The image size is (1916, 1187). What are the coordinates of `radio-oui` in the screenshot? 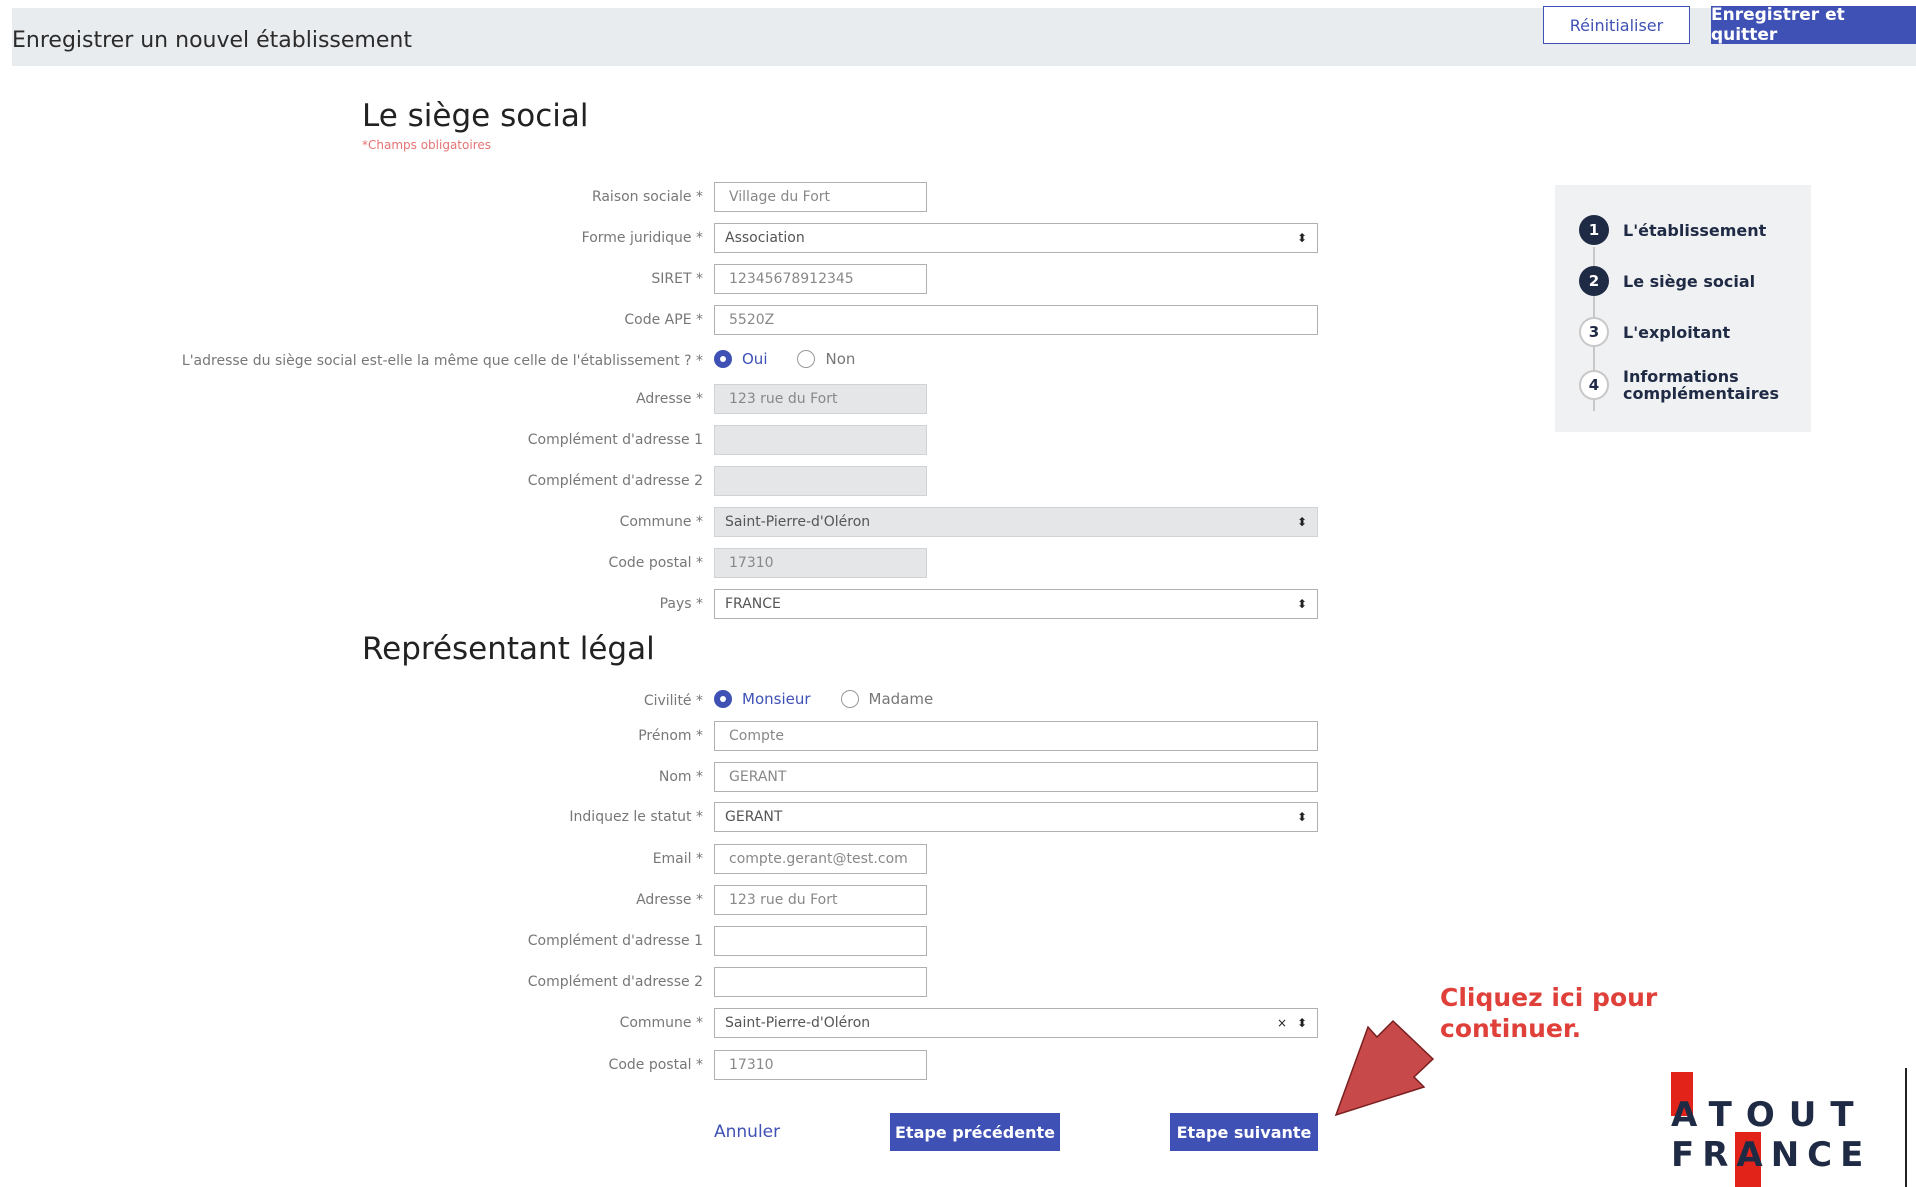 It's located at (723, 359).